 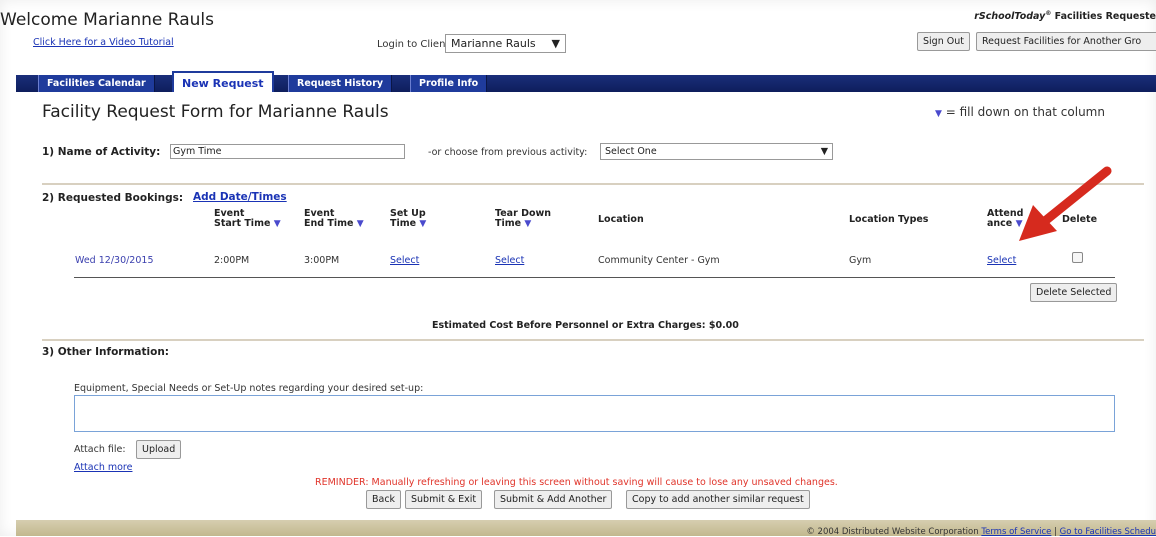 I want to click on attach-file-label: Attach file:, so click(x=100, y=449).